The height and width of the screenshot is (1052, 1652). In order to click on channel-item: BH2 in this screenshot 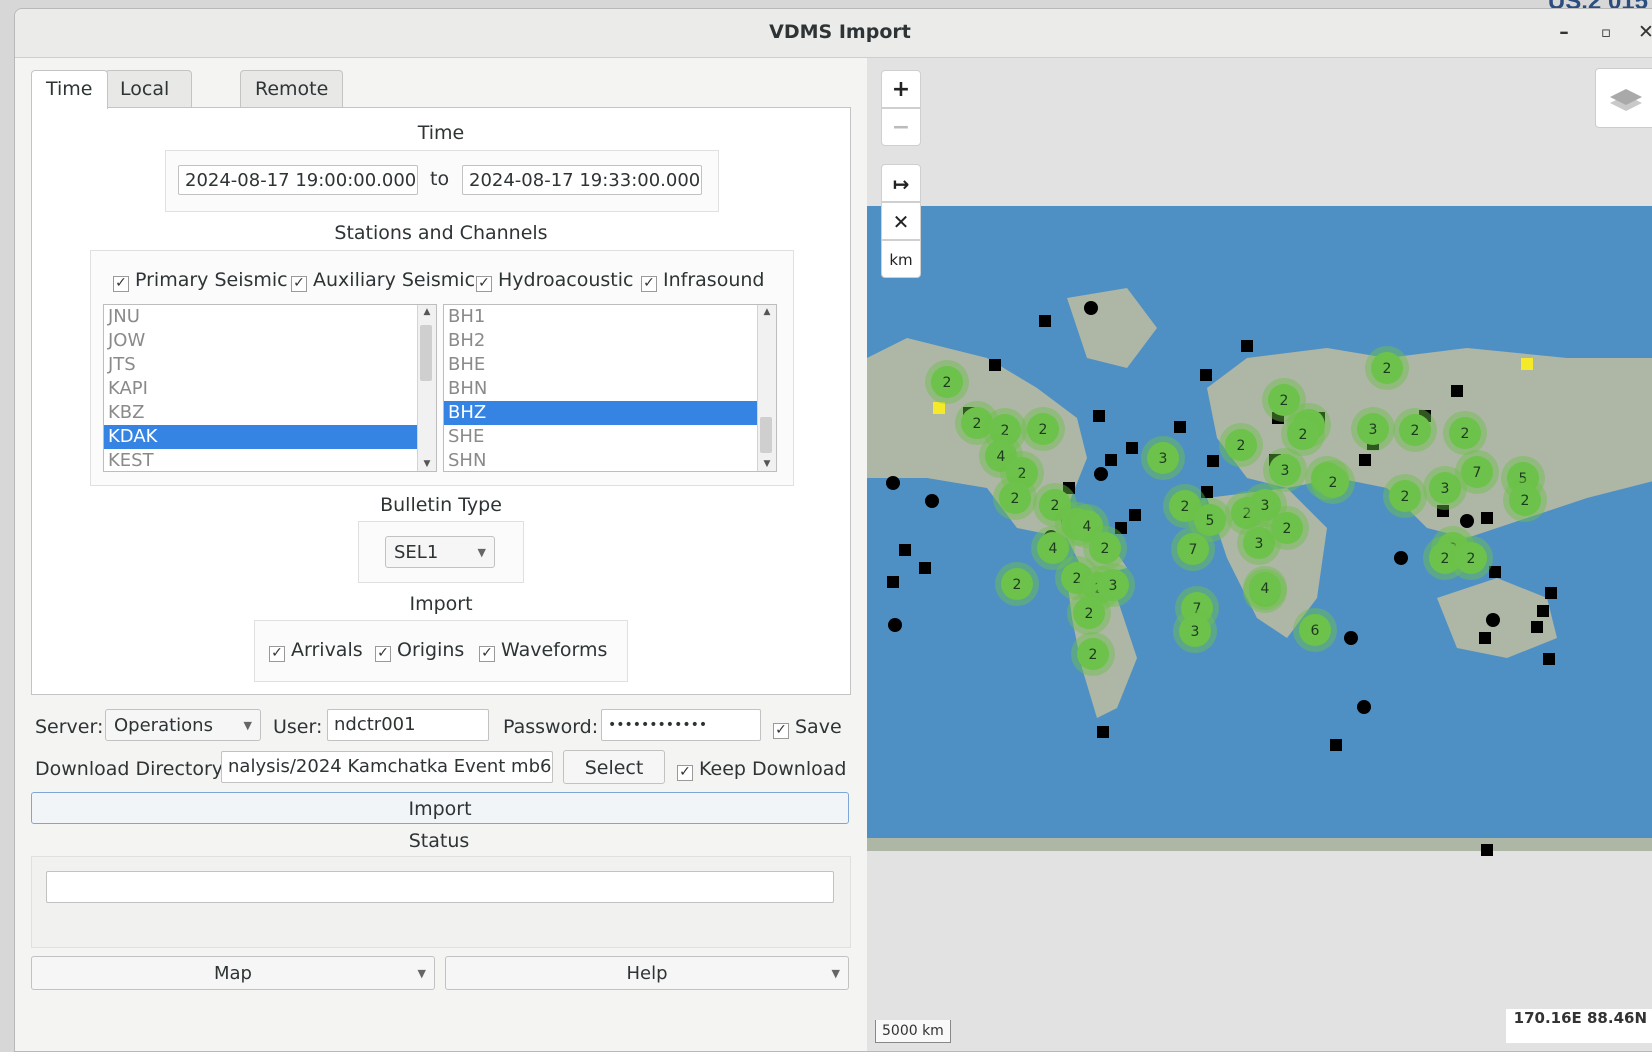, I will do `click(610, 341)`.